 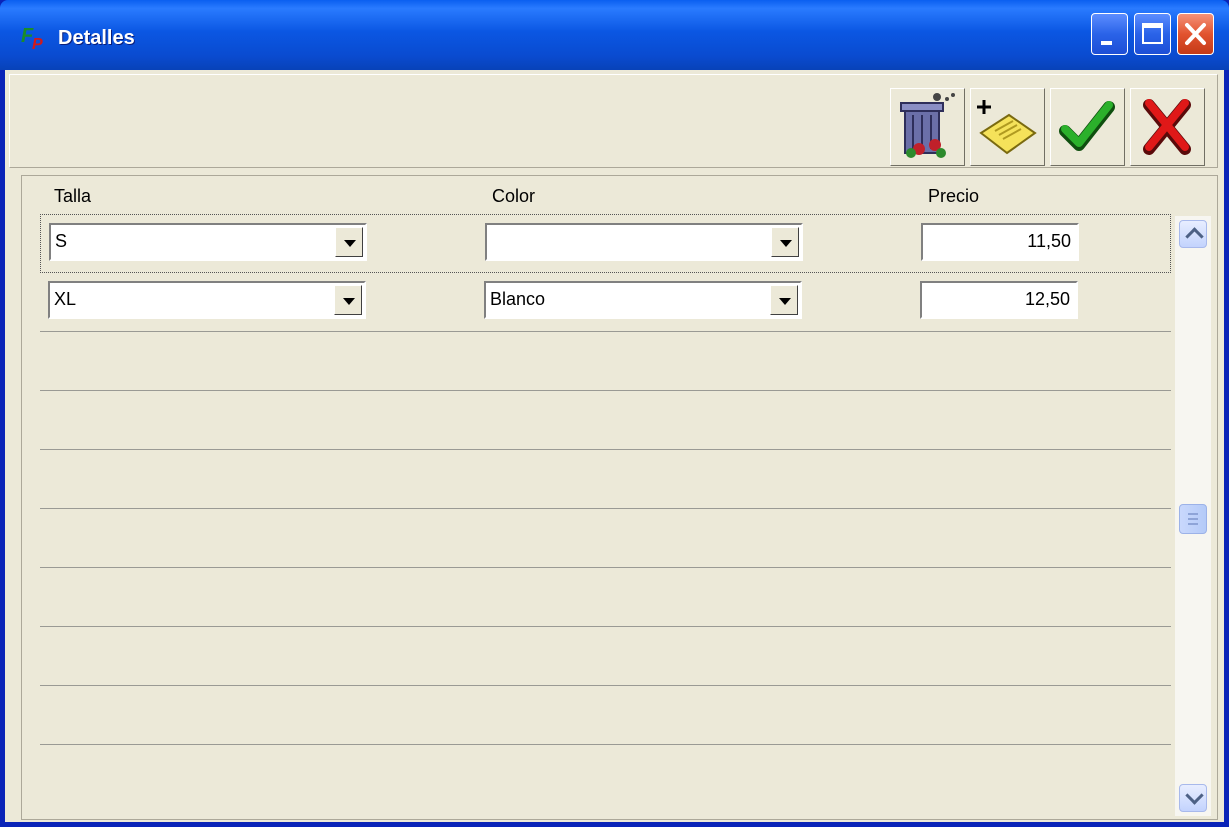 I want to click on title-bar: F P Detalles, so click(x=614, y=35).